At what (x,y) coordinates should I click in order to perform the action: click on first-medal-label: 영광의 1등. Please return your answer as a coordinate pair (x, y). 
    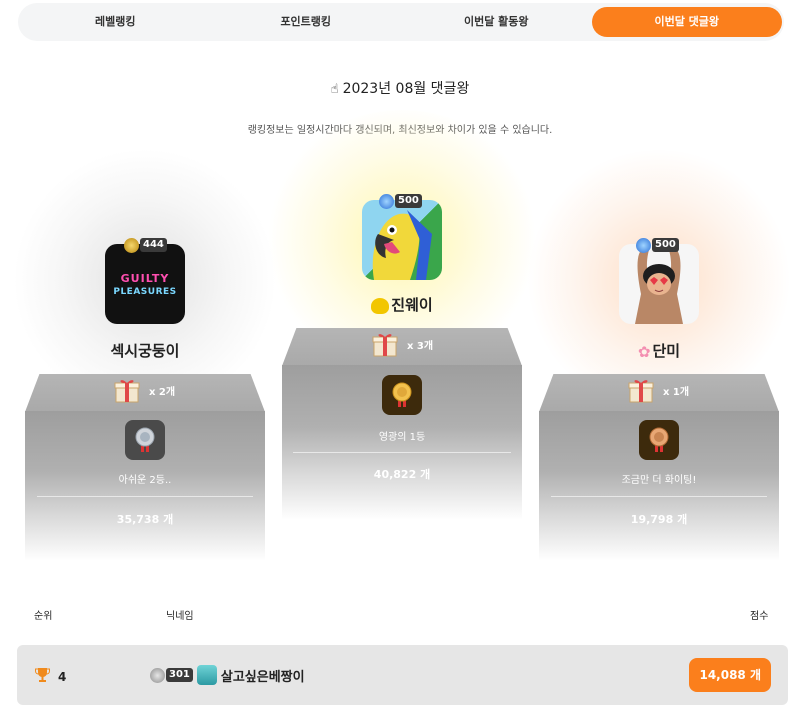
    Looking at the image, I should click on (402, 437).